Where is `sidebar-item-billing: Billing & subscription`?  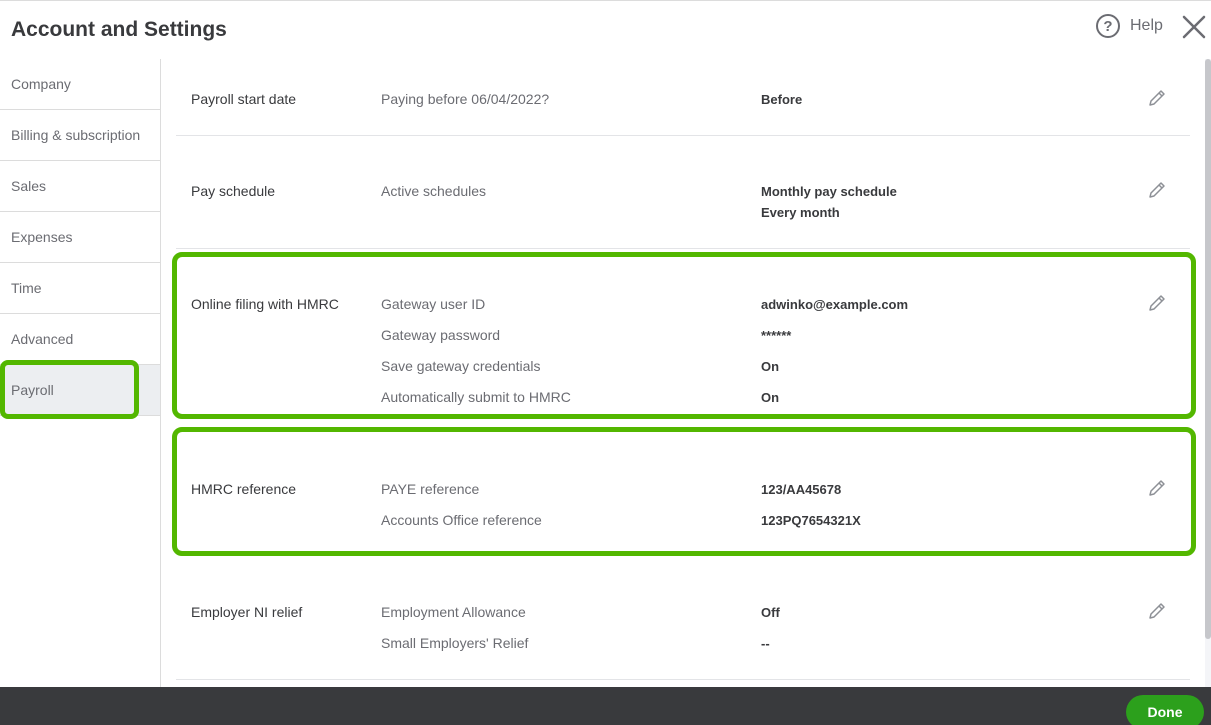 sidebar-item-billing: Billing & subscription is located at coordinates (80, 135).